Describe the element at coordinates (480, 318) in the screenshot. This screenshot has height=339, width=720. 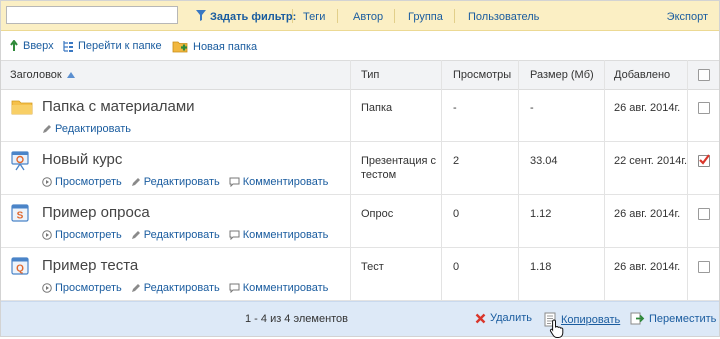
I see `delete-x-icon` at that location.